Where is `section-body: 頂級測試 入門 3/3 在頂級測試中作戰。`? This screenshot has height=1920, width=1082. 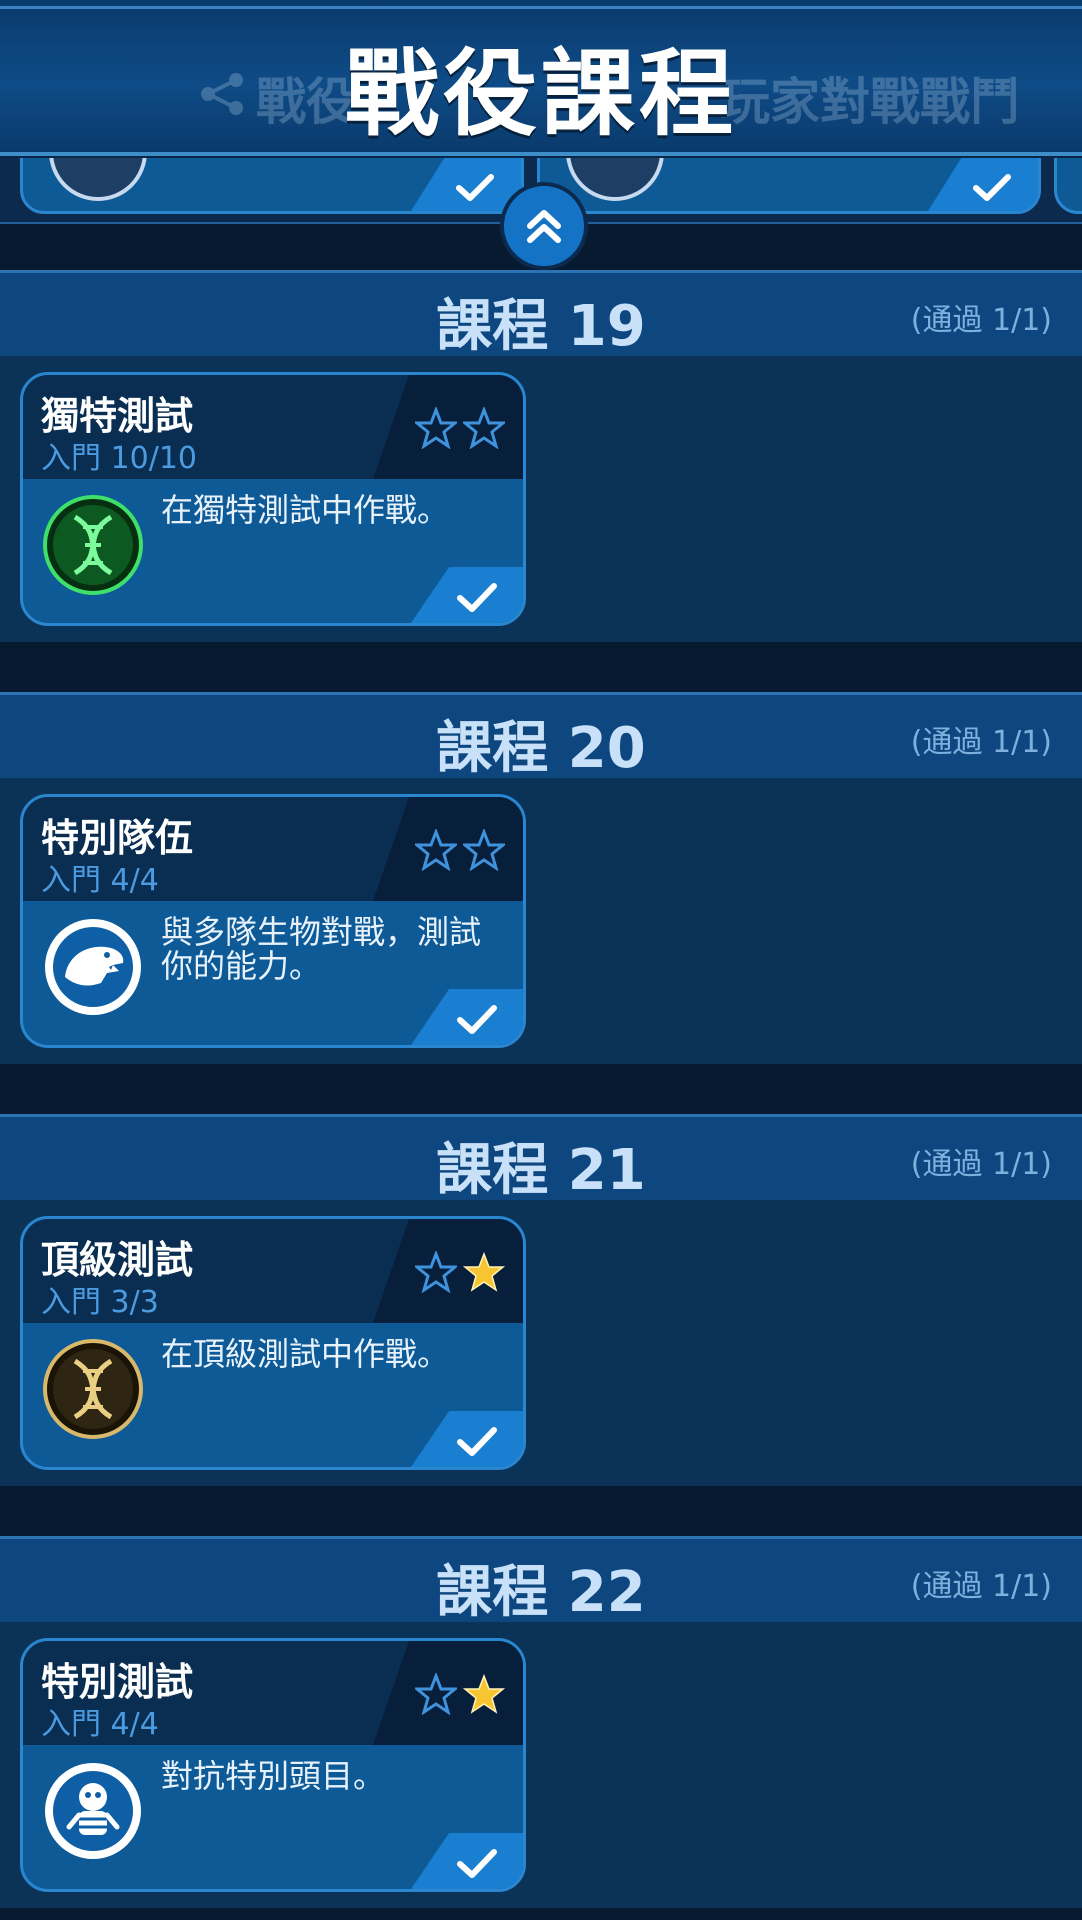 section-body: 頂級測試 入門 3/3 在頂級測試中作戰。 is located at coordinates (541, 1343).